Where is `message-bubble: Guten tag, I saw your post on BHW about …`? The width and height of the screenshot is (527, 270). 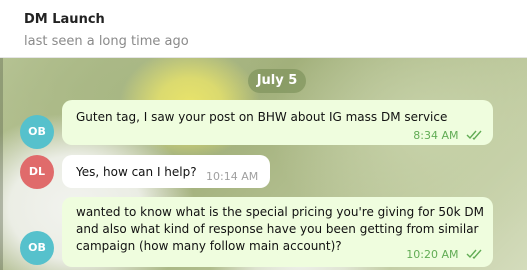
message-bubble: Guten tag, I saw your post on BHW about … is located at coordinates (277, 122).